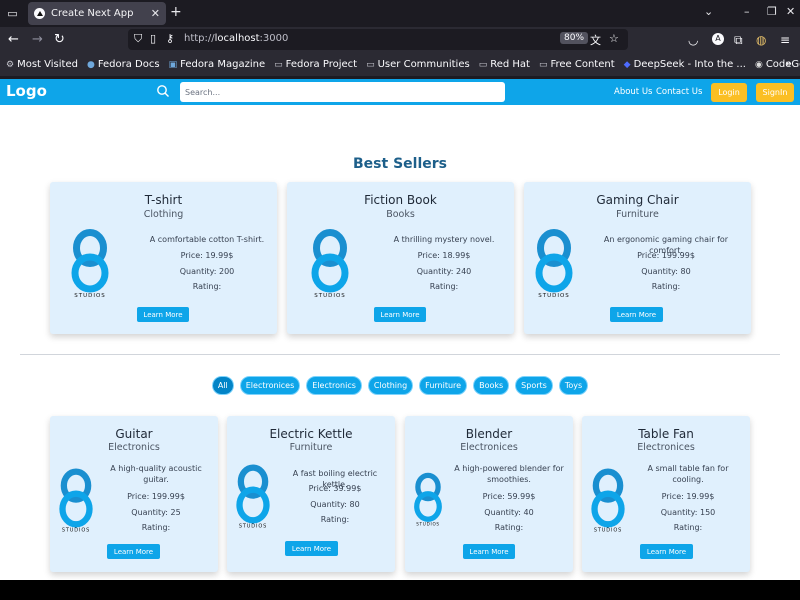  What do you see at coordinates (170, 38) in the screenshot?
I see `key-icon: ⚷` at bounding box center [170, 38].